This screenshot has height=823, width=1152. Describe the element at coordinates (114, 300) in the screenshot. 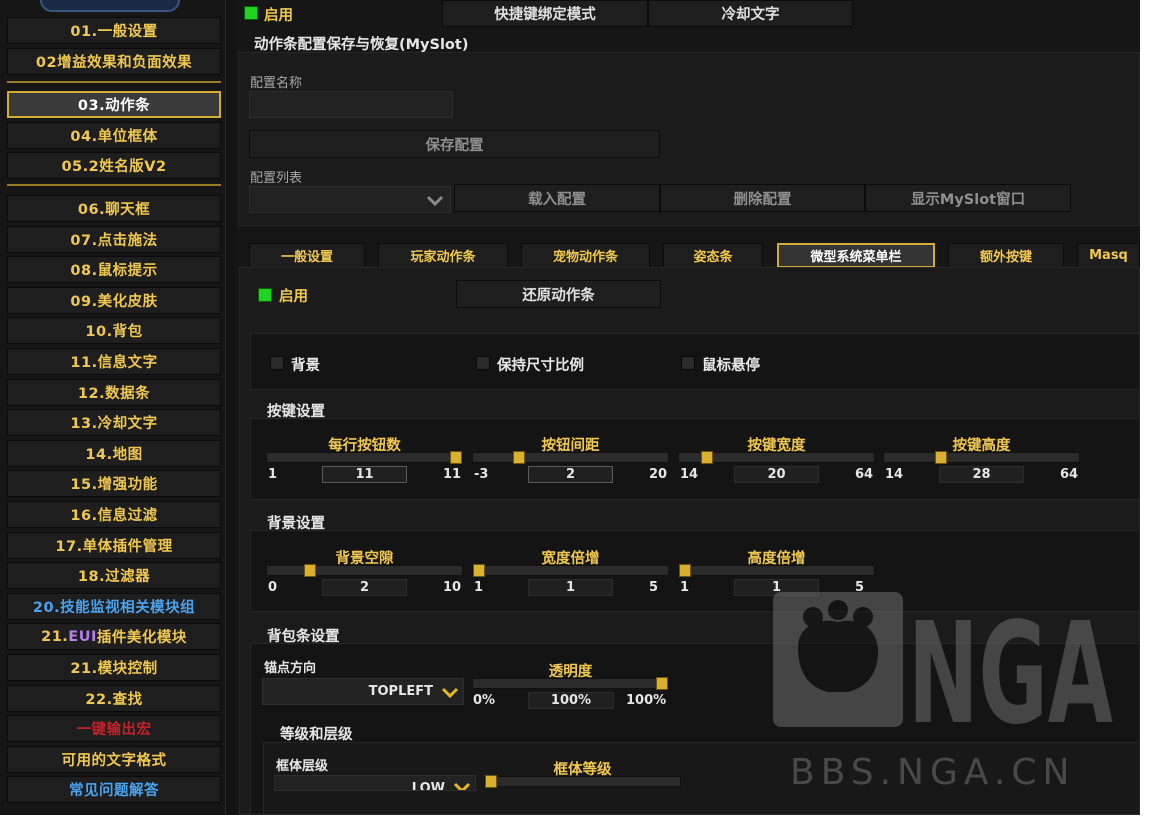

I see `sidebar-item-skins: 09.美化皮肤` at that location.